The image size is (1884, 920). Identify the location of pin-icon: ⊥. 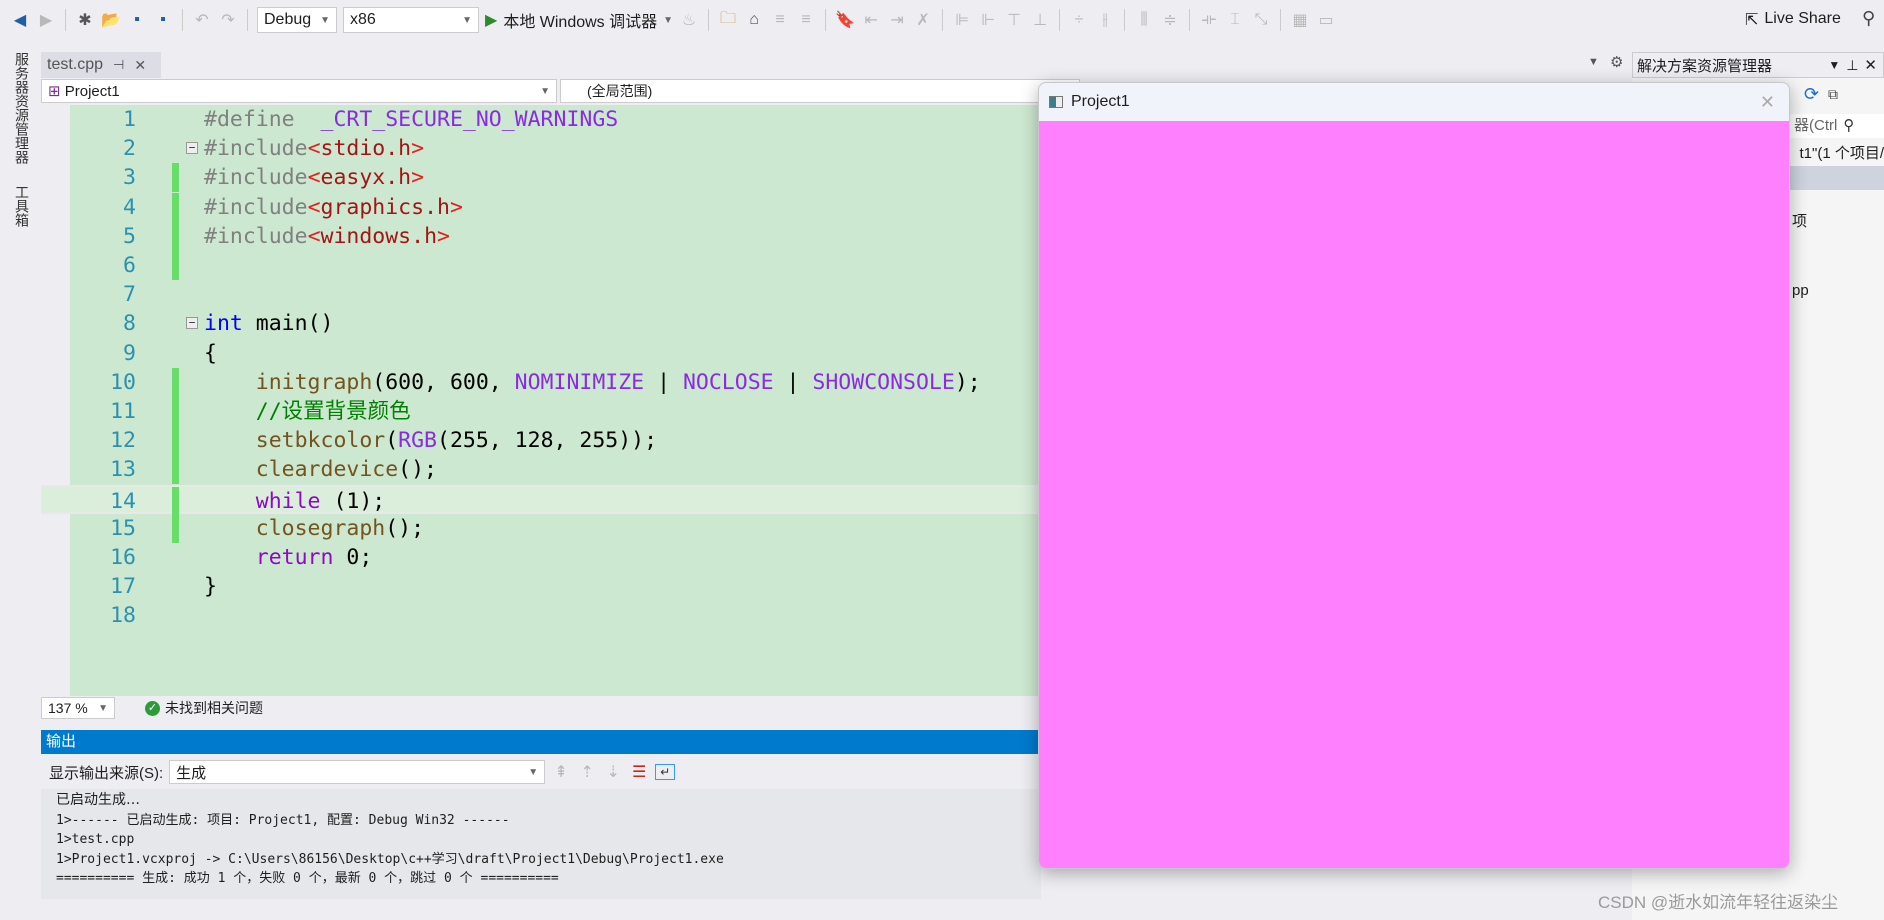
(1852, 65).